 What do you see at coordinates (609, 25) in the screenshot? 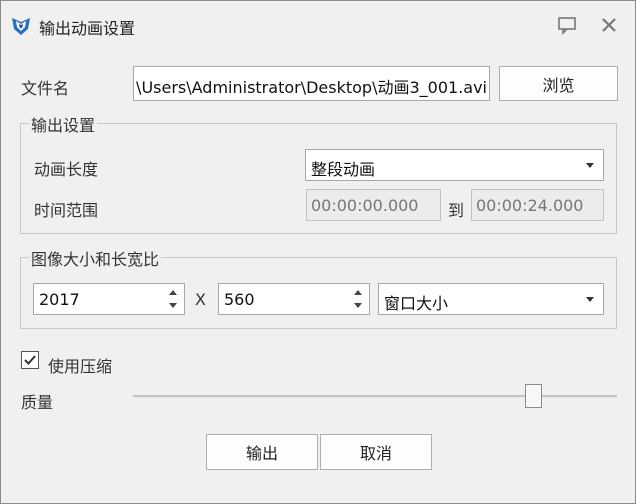
I see `close-icon` at bounding box center [609, 25].